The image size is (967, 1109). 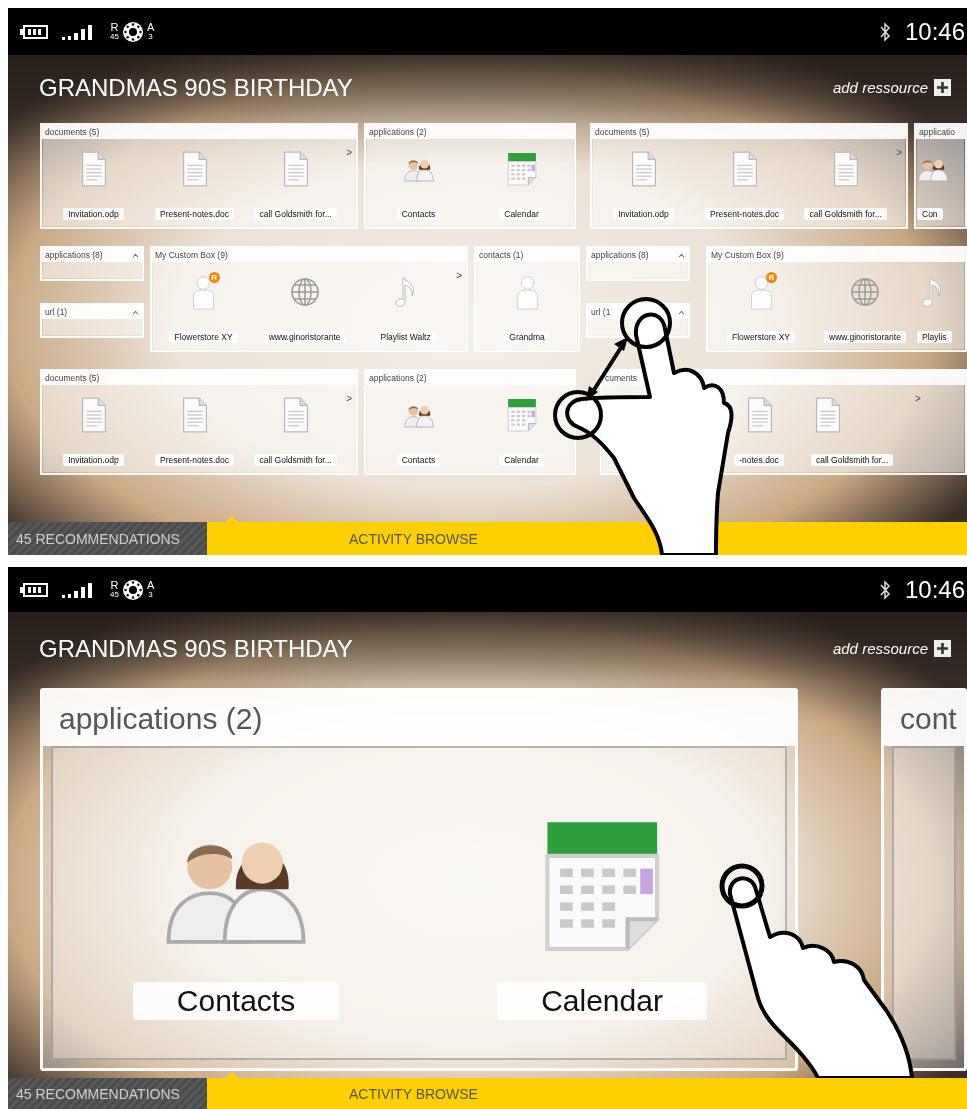 I want to click on box-header: contacts (1), so click(x=527, y=255).